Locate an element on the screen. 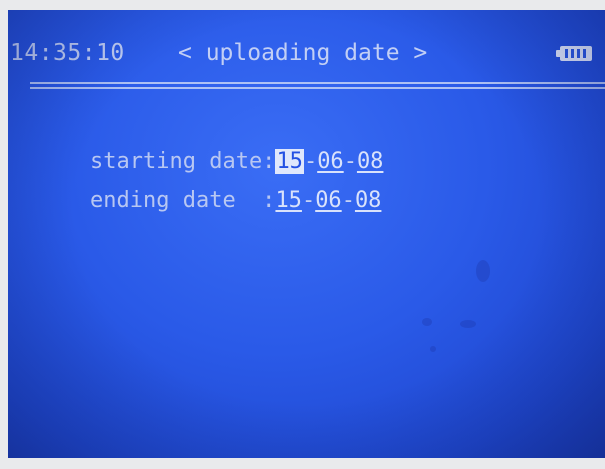  ending-date-month-field: 06 is located at coordinates (328, 200).